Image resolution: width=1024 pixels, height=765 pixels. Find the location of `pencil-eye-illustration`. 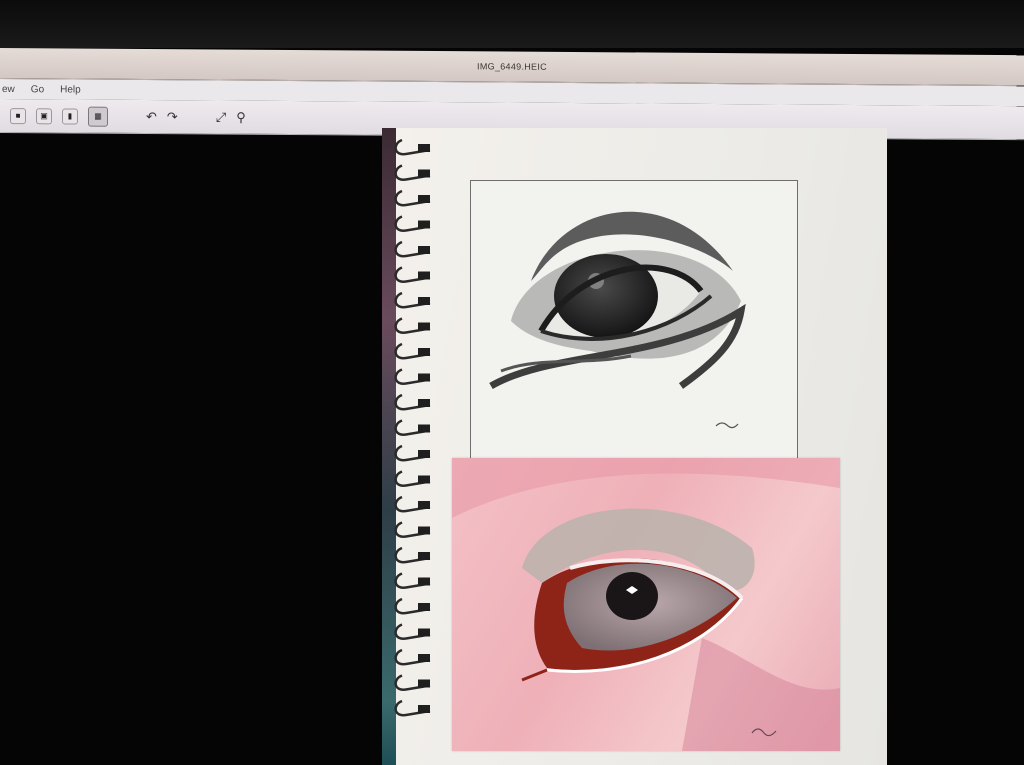

pencil-eye-illustration is located at coordinates (617, 320).